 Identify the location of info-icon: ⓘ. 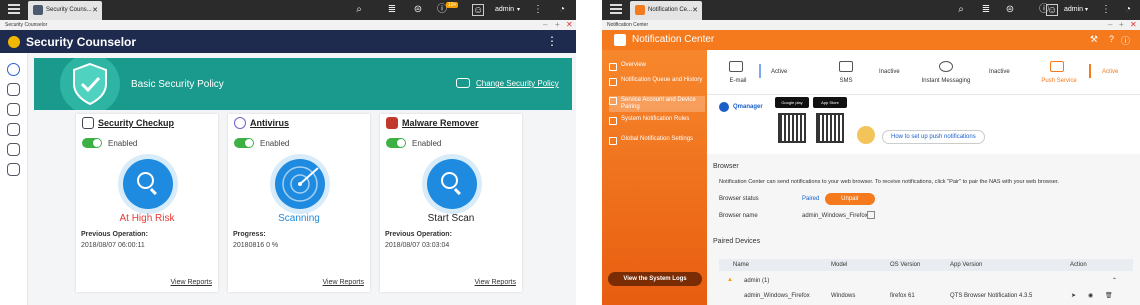
(1125, 40).